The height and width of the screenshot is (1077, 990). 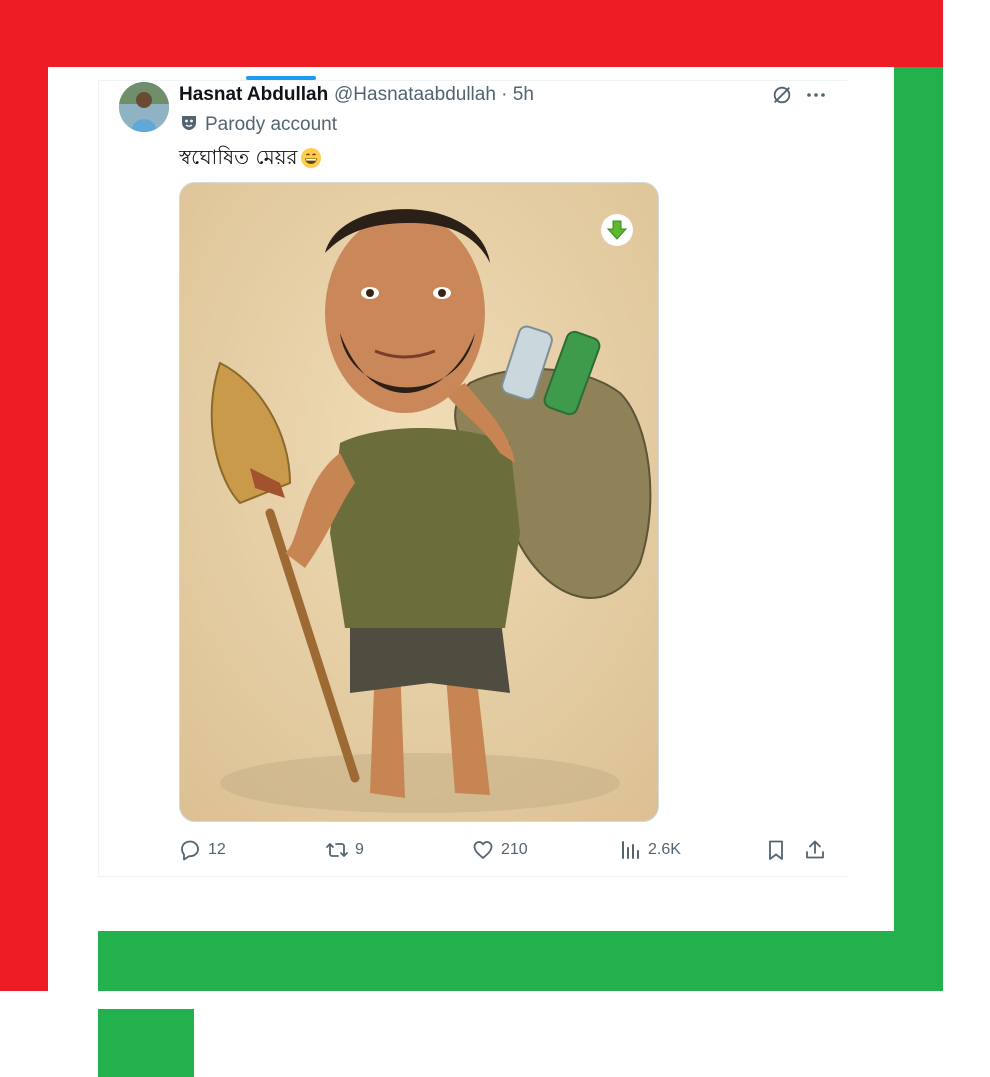 What do you see at coordinates (253, 95) in the screenshot?
I see `author-name: Hasnat Abdullah` at bounding box center [253, 95].